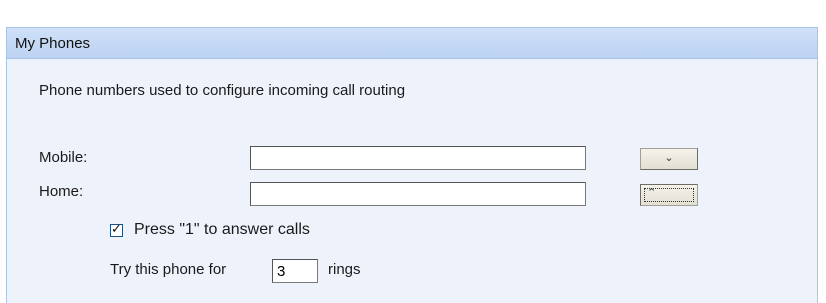 The width and height of the screenshot is (826, 303). What do you see at coordinates (412, 43) in the screenshot?
I see `panel-header: My Phones` at bounding box center [412, 43].